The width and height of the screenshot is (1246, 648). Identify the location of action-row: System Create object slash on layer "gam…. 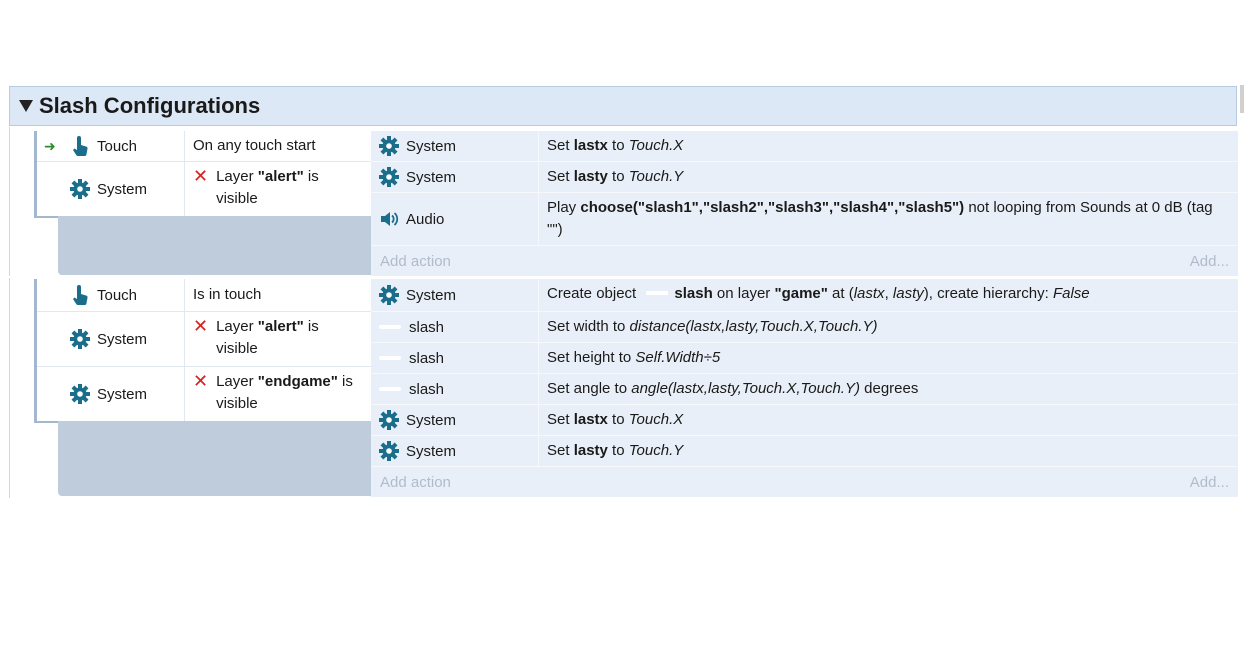
(804, 295).